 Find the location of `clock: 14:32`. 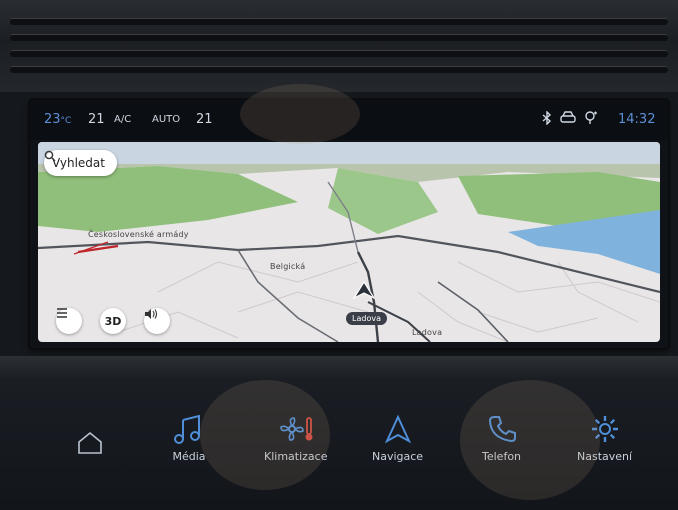

clock: 14:32 is located at coordinates (637, 119).